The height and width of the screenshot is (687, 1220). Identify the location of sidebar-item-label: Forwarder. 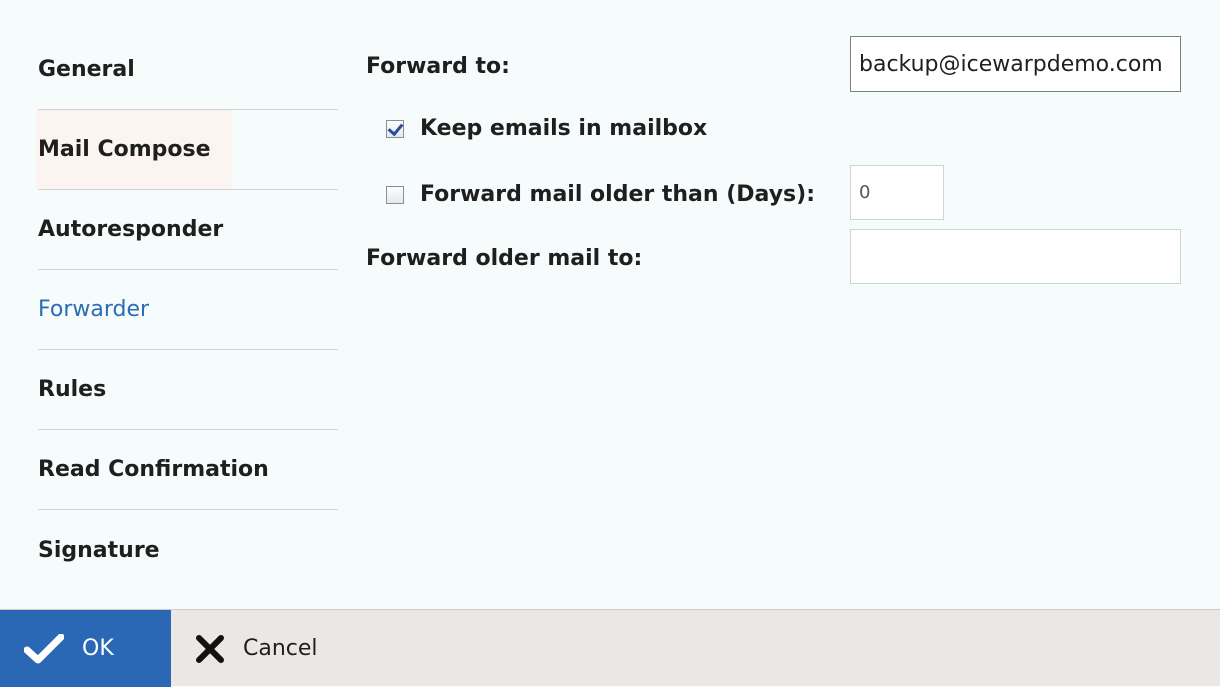
(94, 309).